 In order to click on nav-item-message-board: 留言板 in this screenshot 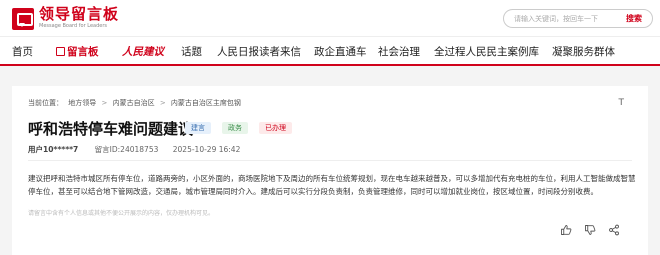, I will do `click(77, 51)`.